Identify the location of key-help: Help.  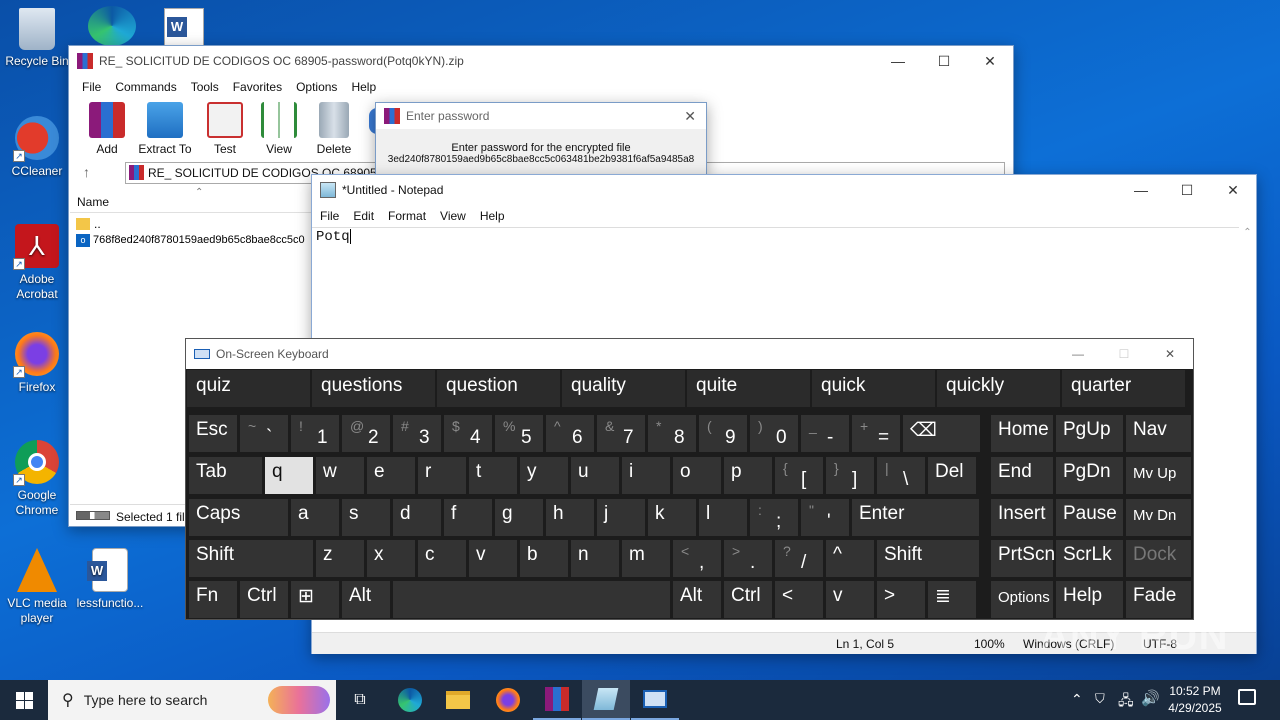
(1089, 599).